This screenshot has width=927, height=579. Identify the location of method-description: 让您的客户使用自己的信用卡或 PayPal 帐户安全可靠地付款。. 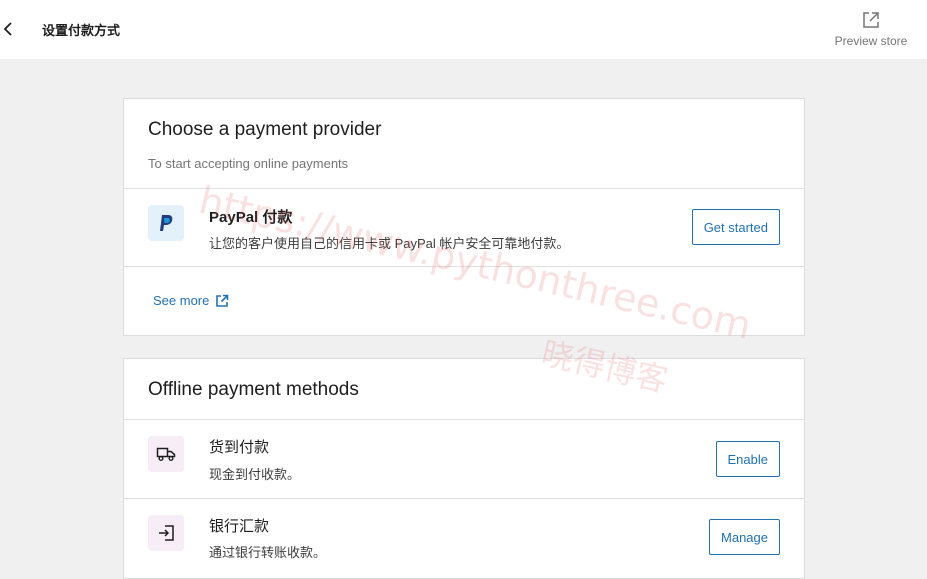
(389, 243).